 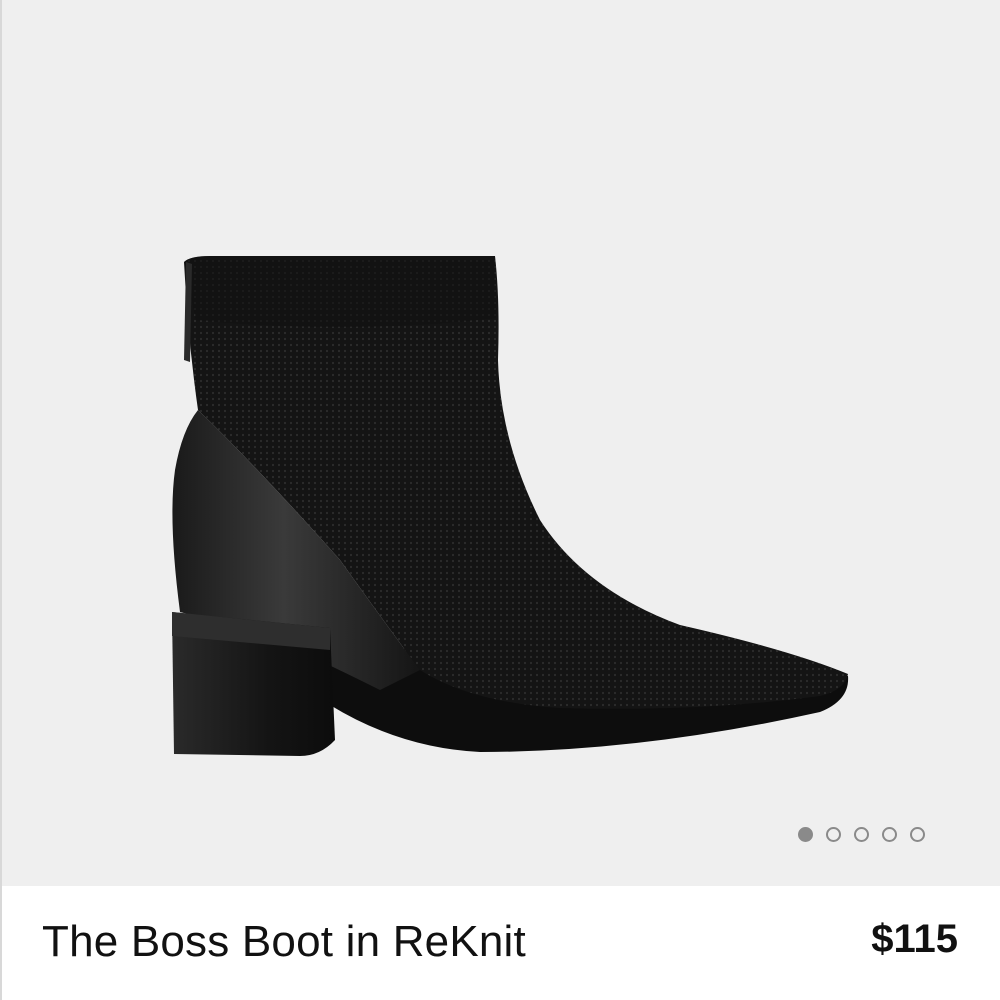 I want to click on carousel-dot-1-circle-icon, so click(x=805, y=834).